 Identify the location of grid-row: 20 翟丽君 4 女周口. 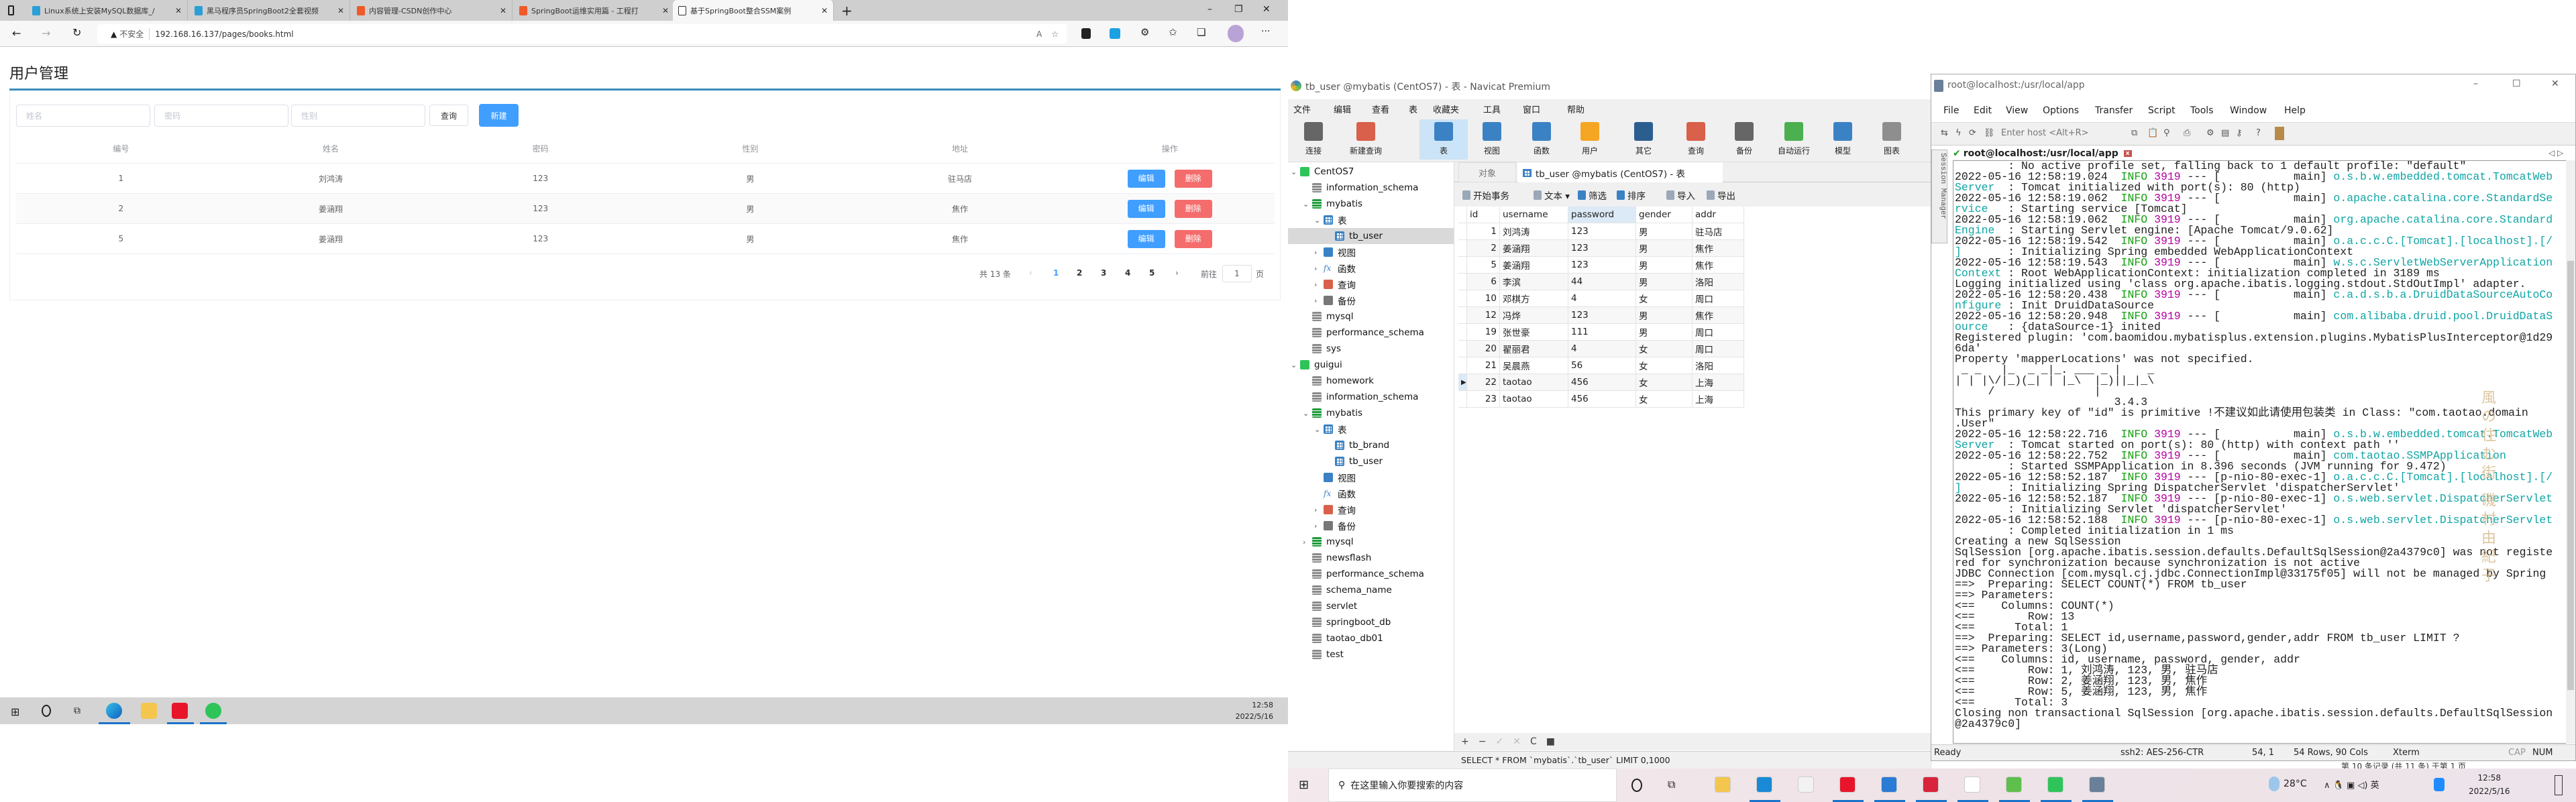
(1601, 349).